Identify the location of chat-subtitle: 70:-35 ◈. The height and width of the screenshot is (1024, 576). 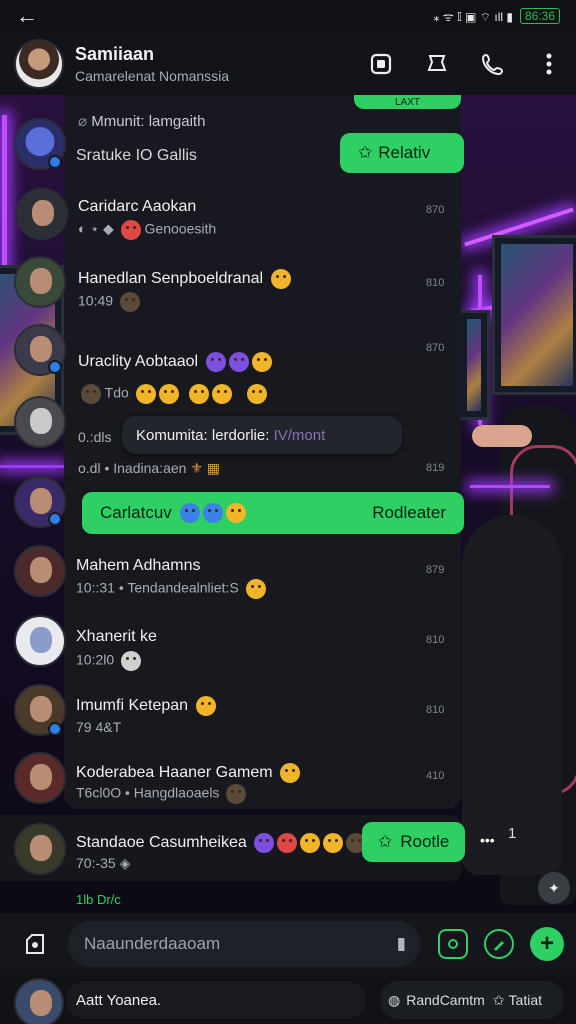
(103, 863).